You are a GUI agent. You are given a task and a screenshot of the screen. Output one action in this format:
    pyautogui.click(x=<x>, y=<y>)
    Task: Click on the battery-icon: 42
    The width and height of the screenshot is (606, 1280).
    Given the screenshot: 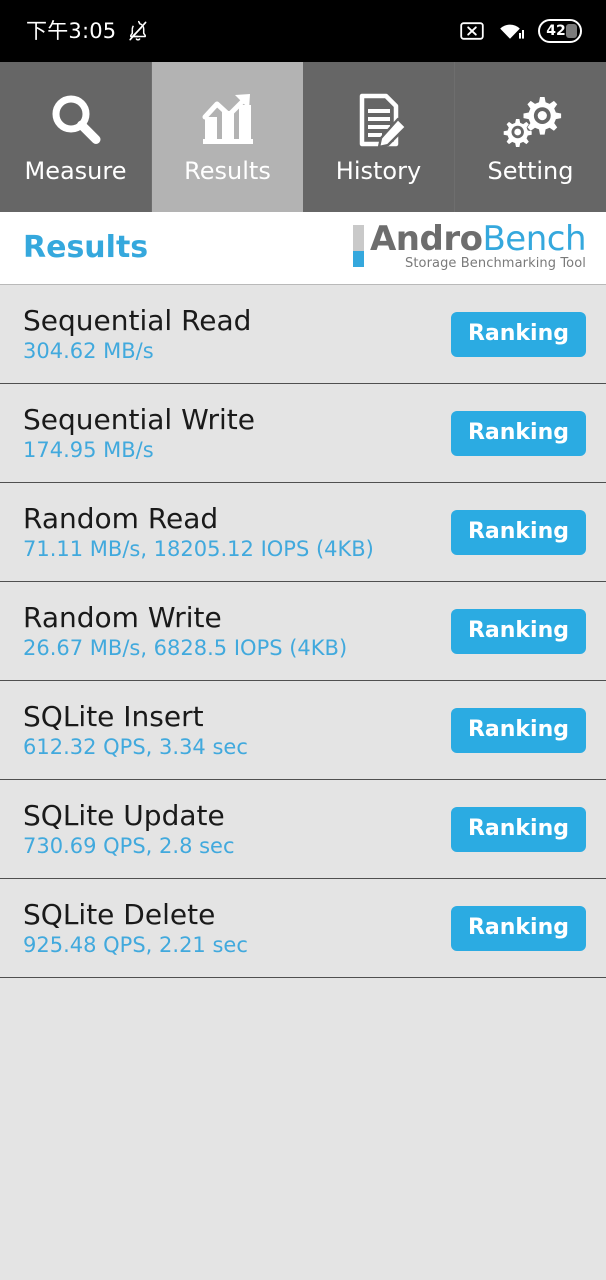 What is the action you would take?
    pyautogui.click(x=560, y=31)
    